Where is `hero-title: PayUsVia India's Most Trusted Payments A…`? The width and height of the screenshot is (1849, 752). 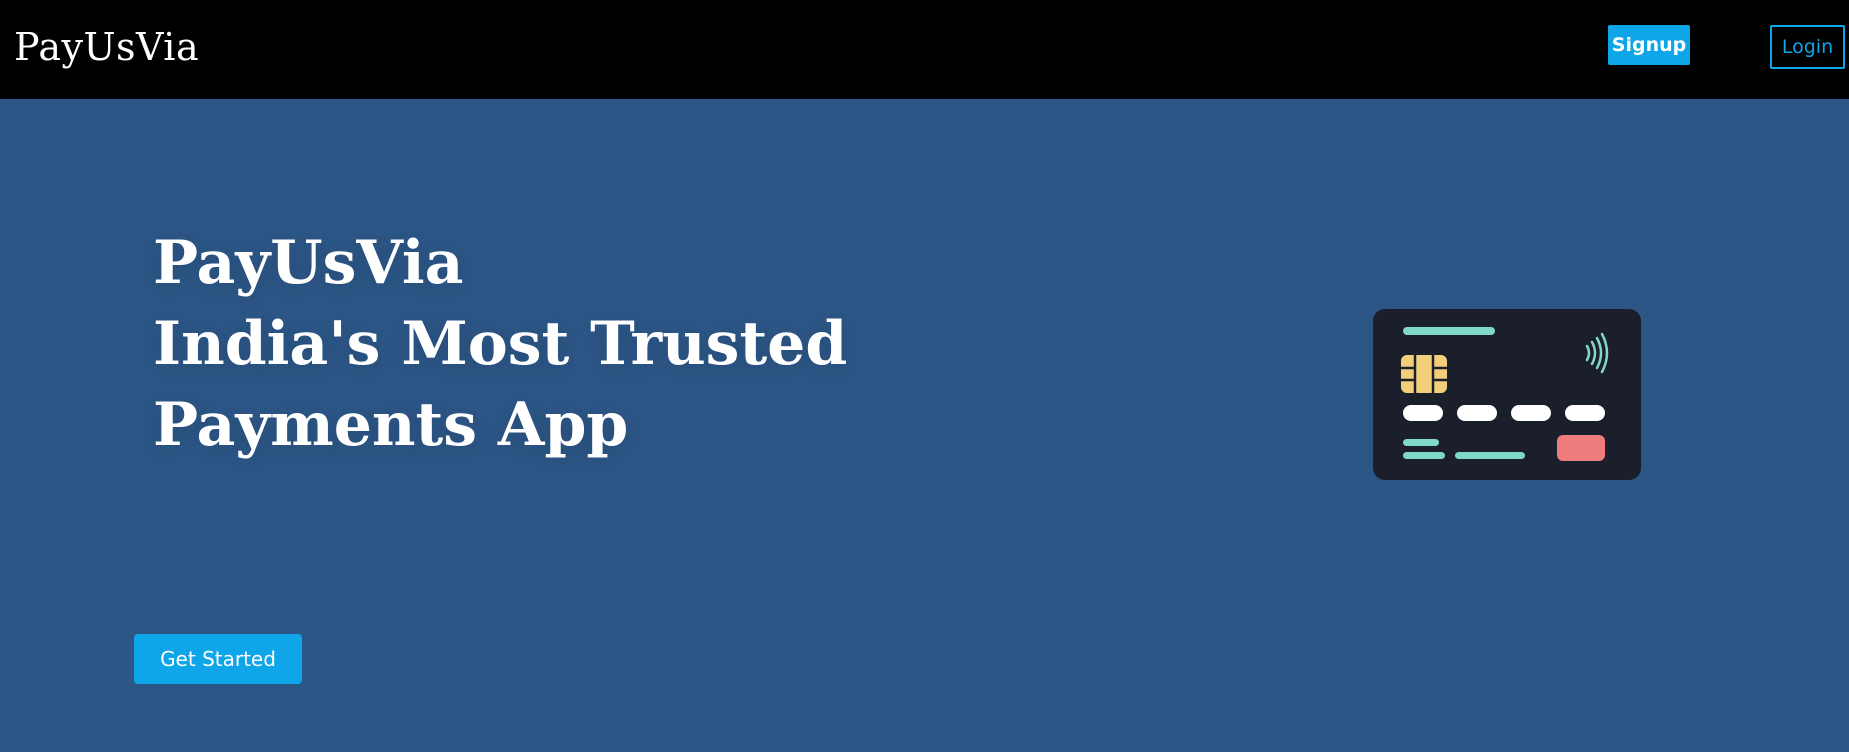
hero-title: PayUsVia India's Most Trusted Payments A… is located at coordinates (500, 344).